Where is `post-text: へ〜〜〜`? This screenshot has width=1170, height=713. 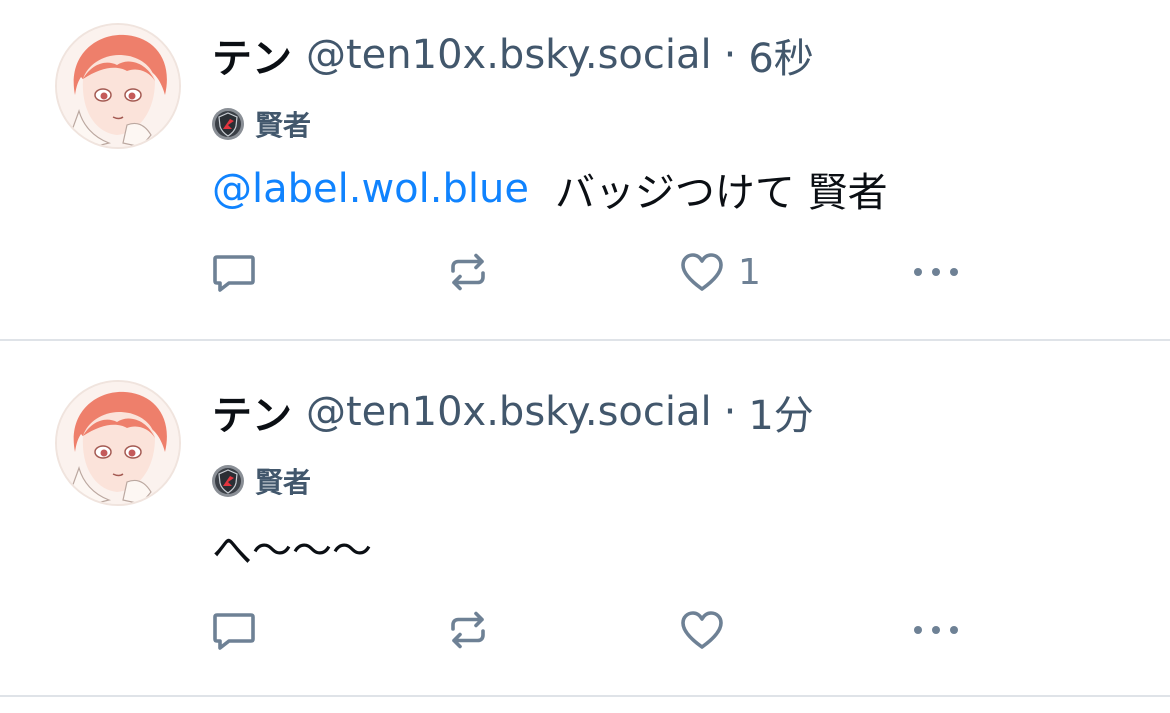
post-text: へ〜〜〜 is located at coordinates (292, 548).